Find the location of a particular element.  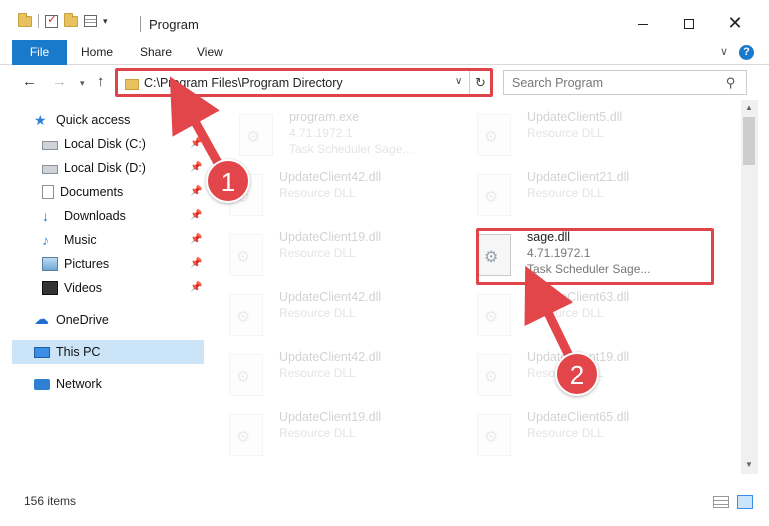

quick-access-toolbar: ▾ is located at coordinates (63, 20).